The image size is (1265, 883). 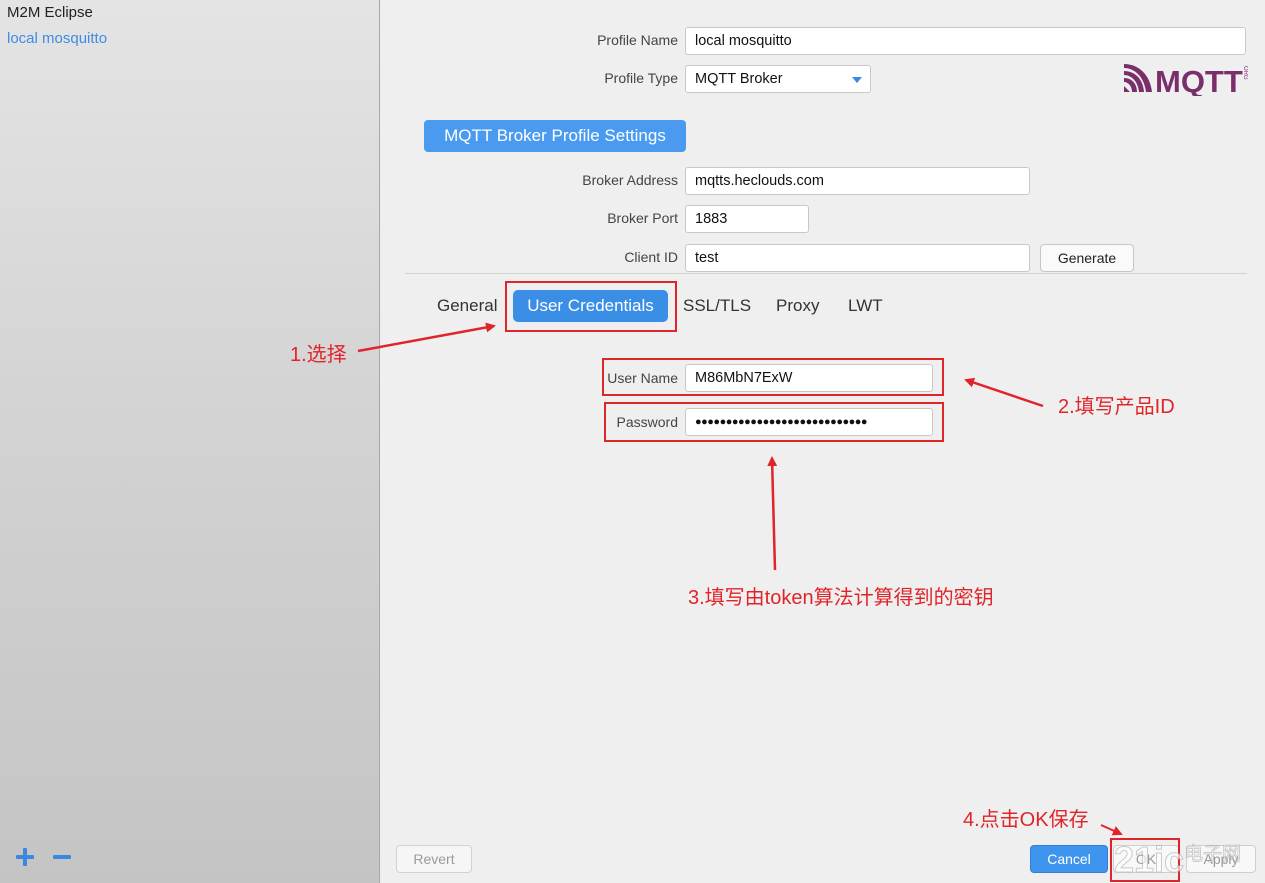 I want to click on broker-address-label: Broker Address, so click(x=630, y=180).